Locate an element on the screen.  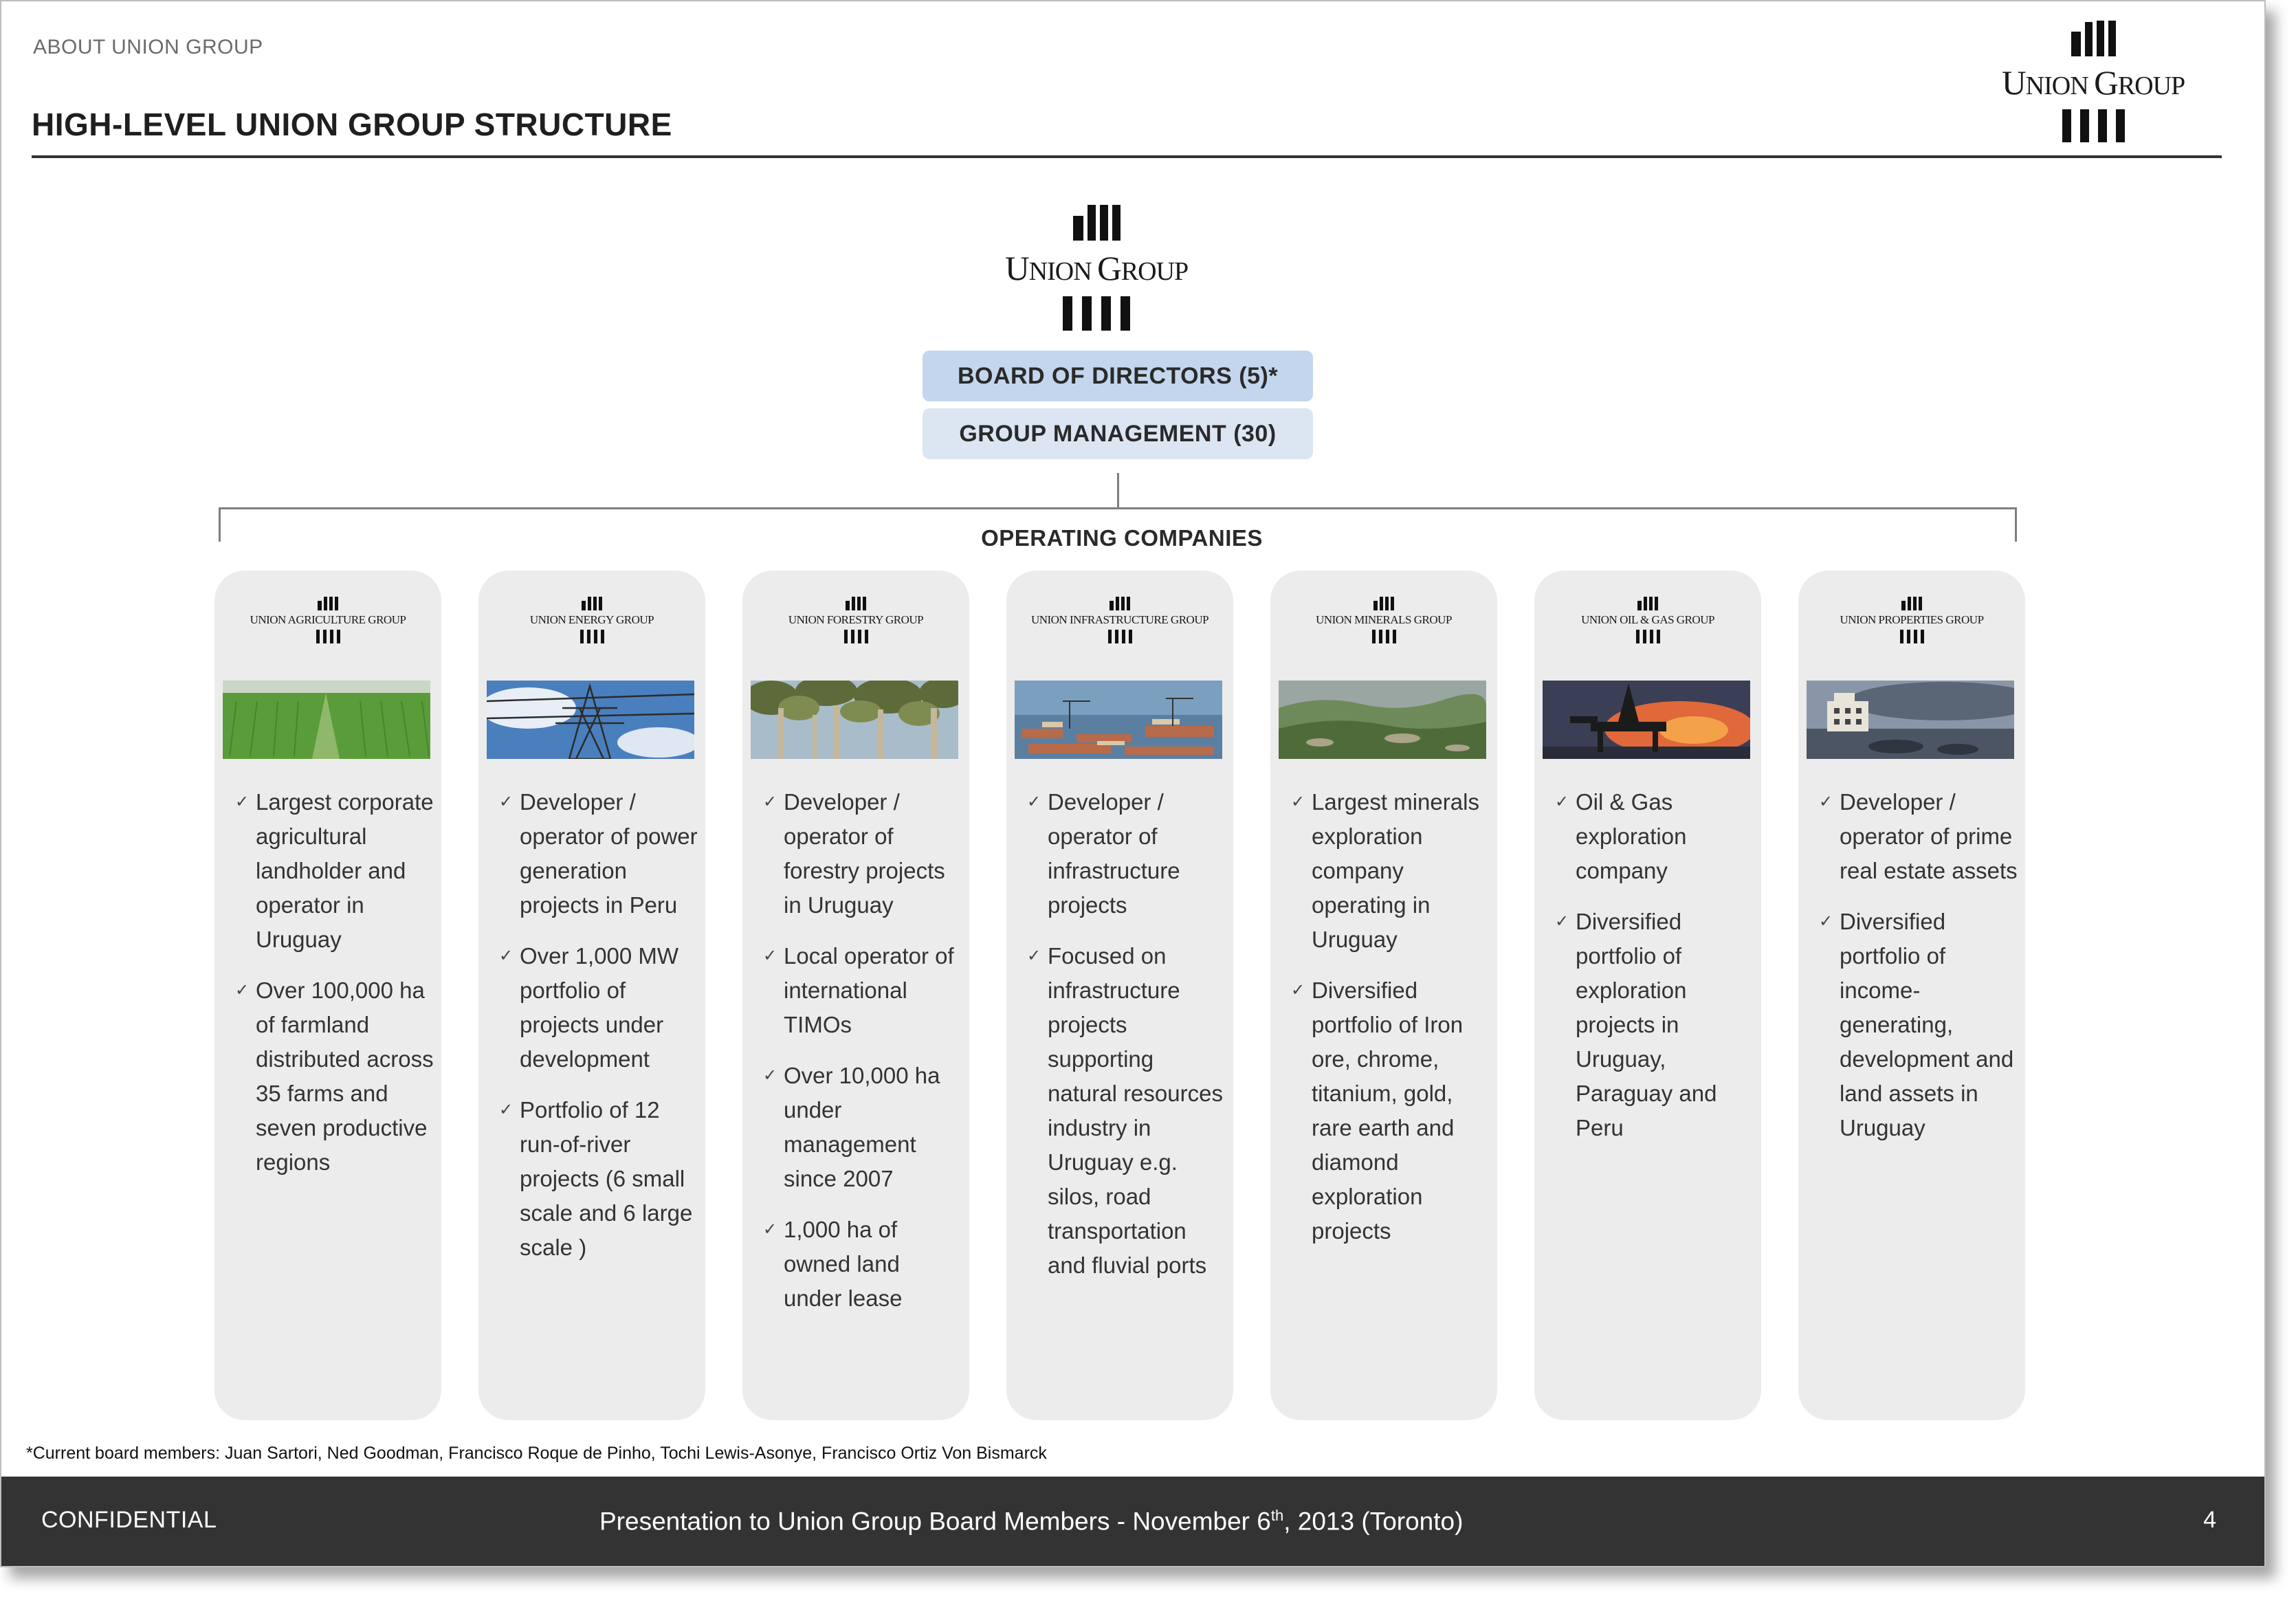
bullet-item: Local operator of international TIMOs is located at coordinates (862, 990).